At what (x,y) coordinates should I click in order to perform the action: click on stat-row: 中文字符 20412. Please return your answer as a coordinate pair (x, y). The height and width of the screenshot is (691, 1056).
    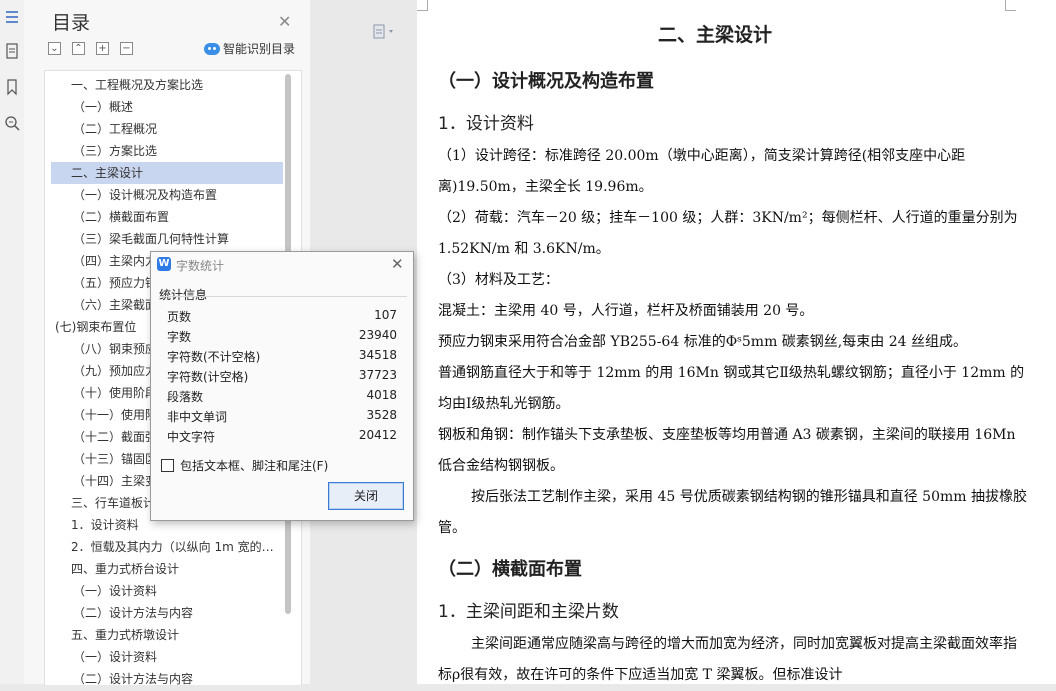
    Looking at the image, I should click on (282, 436).